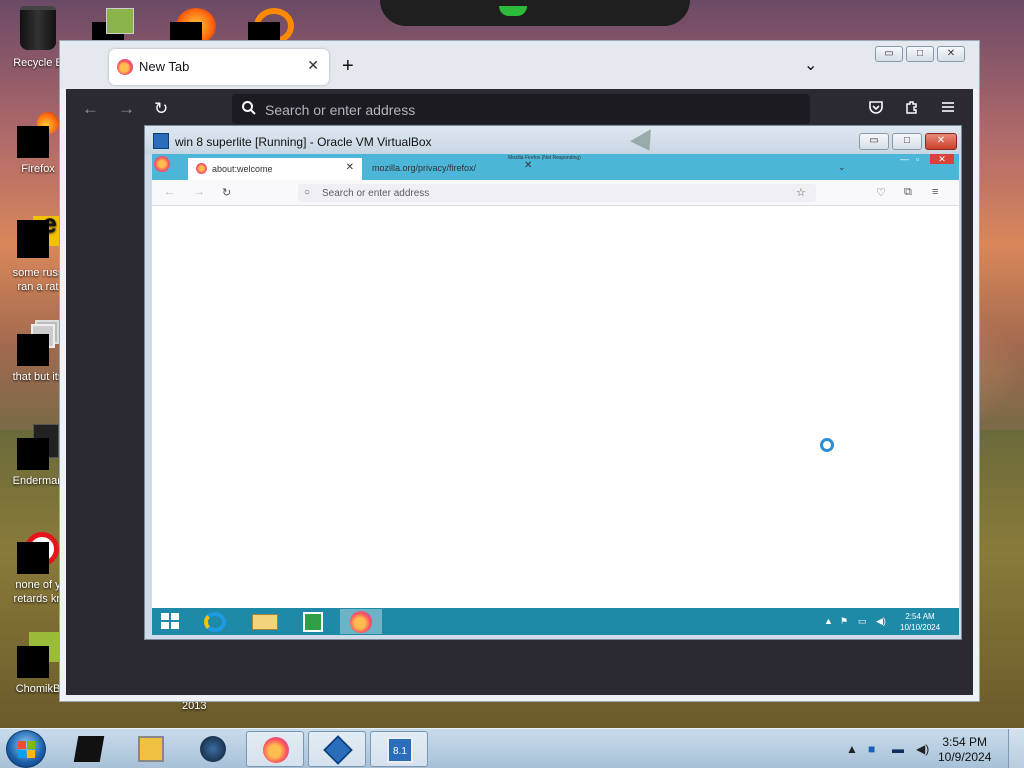  What do you see at coordinates (161, 109) in the screenshot?
I see `reload-button: ↻` at bounding box center [161, 109].